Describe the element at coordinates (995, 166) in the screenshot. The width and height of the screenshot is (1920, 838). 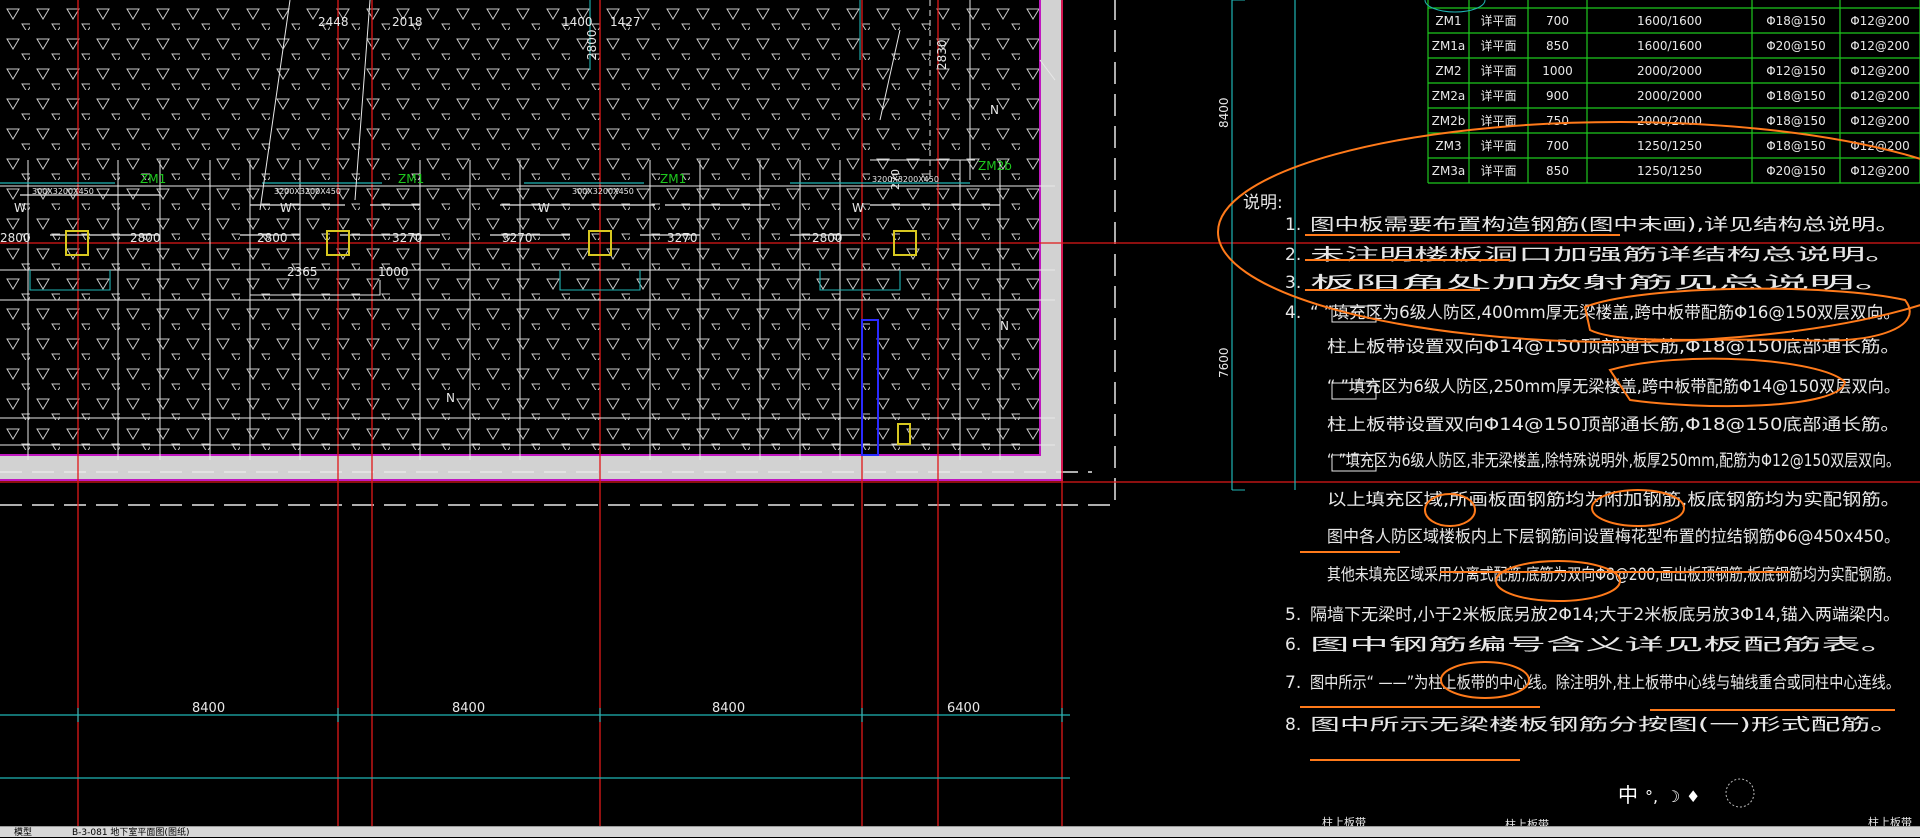
I see `zone-label: ZM2b` at that location.